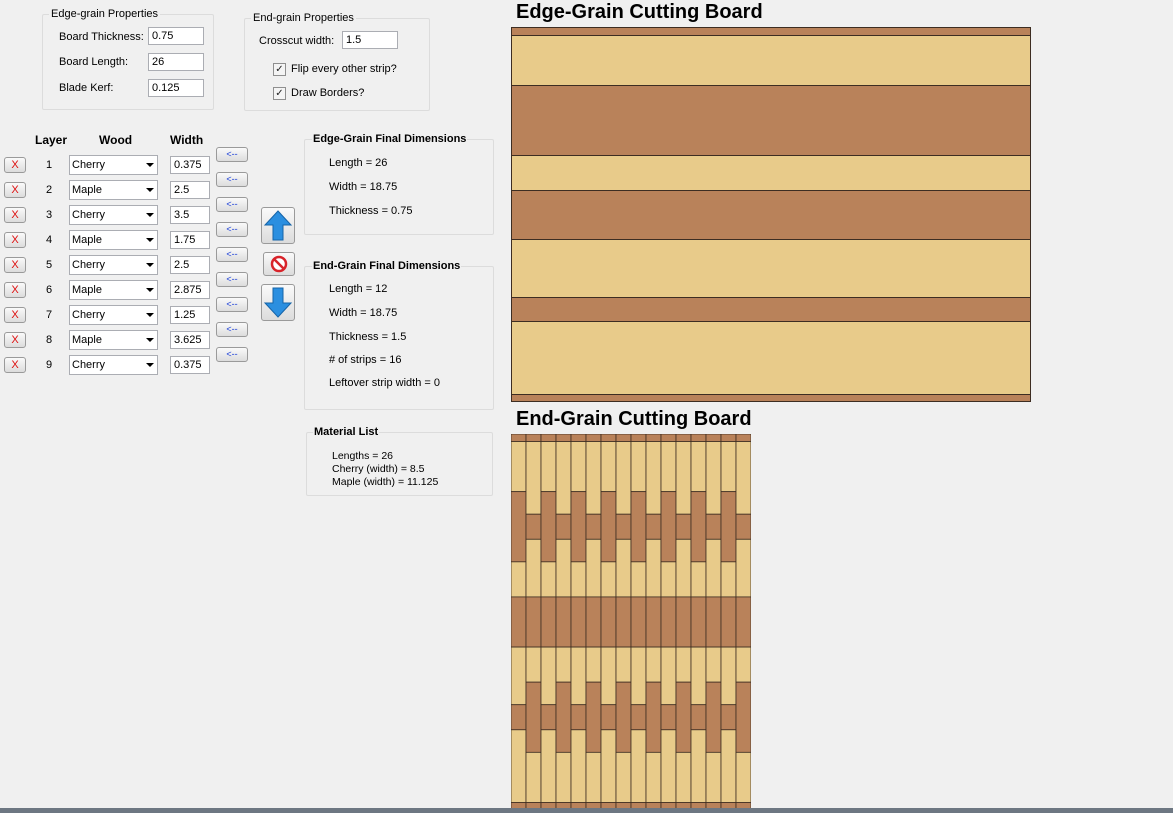  I want to click on edge-final-thickness: Thickness = 0.75, so click(371, 211).